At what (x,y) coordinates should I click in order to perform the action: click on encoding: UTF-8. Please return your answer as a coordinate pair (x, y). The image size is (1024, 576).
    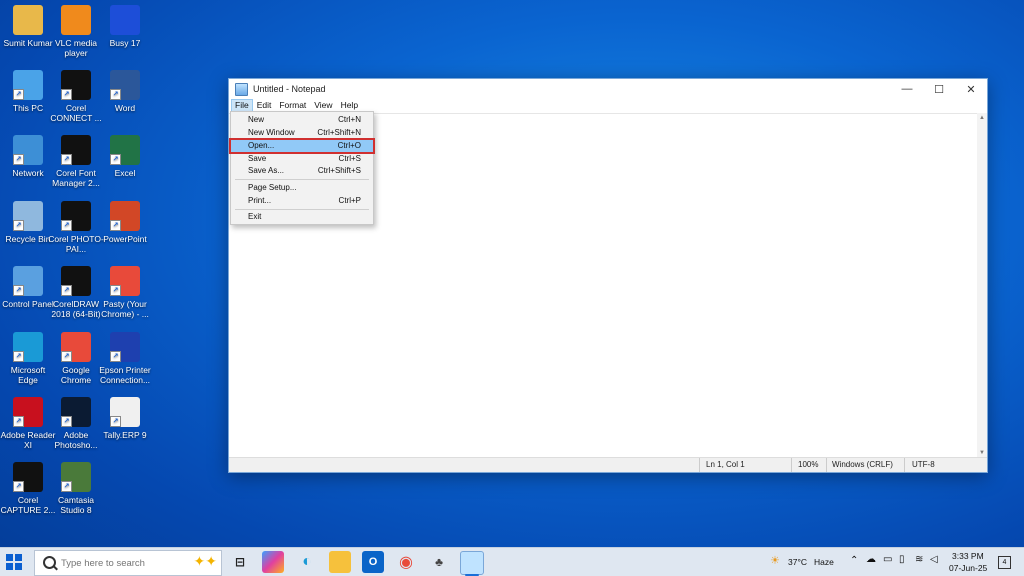
    Looking at the image, I should click on (923, 464).